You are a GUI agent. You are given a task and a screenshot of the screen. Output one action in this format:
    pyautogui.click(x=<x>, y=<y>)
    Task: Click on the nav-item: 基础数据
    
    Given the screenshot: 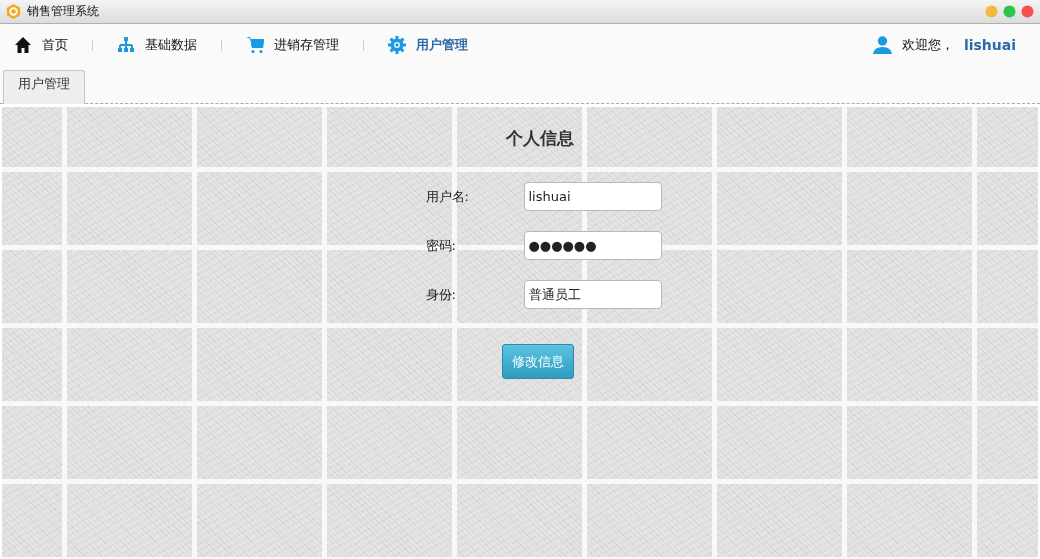 What is the action you would take?
    pyautogui.click(x=157, y=45)
    